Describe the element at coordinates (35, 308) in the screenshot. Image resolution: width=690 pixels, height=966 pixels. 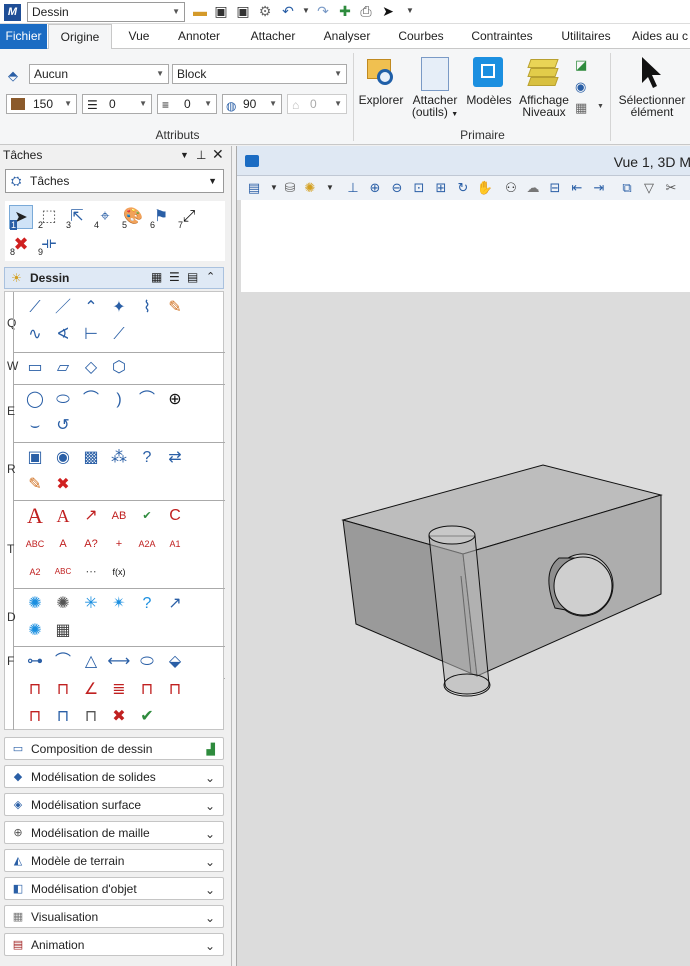
I see `place-smartline-icon: ⟋` at that location.